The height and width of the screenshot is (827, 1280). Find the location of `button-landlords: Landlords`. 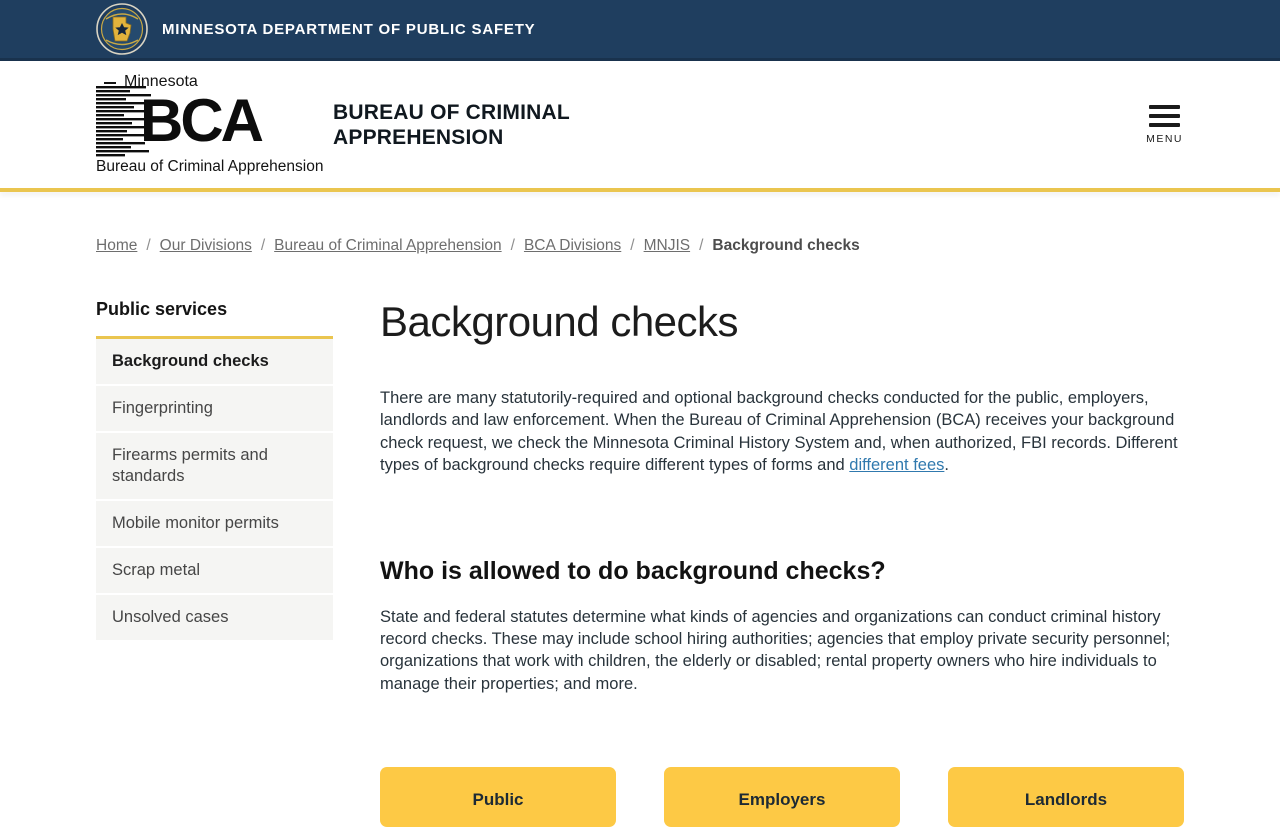

button-landlords: Landlords is located at coordinates (1066, 797).